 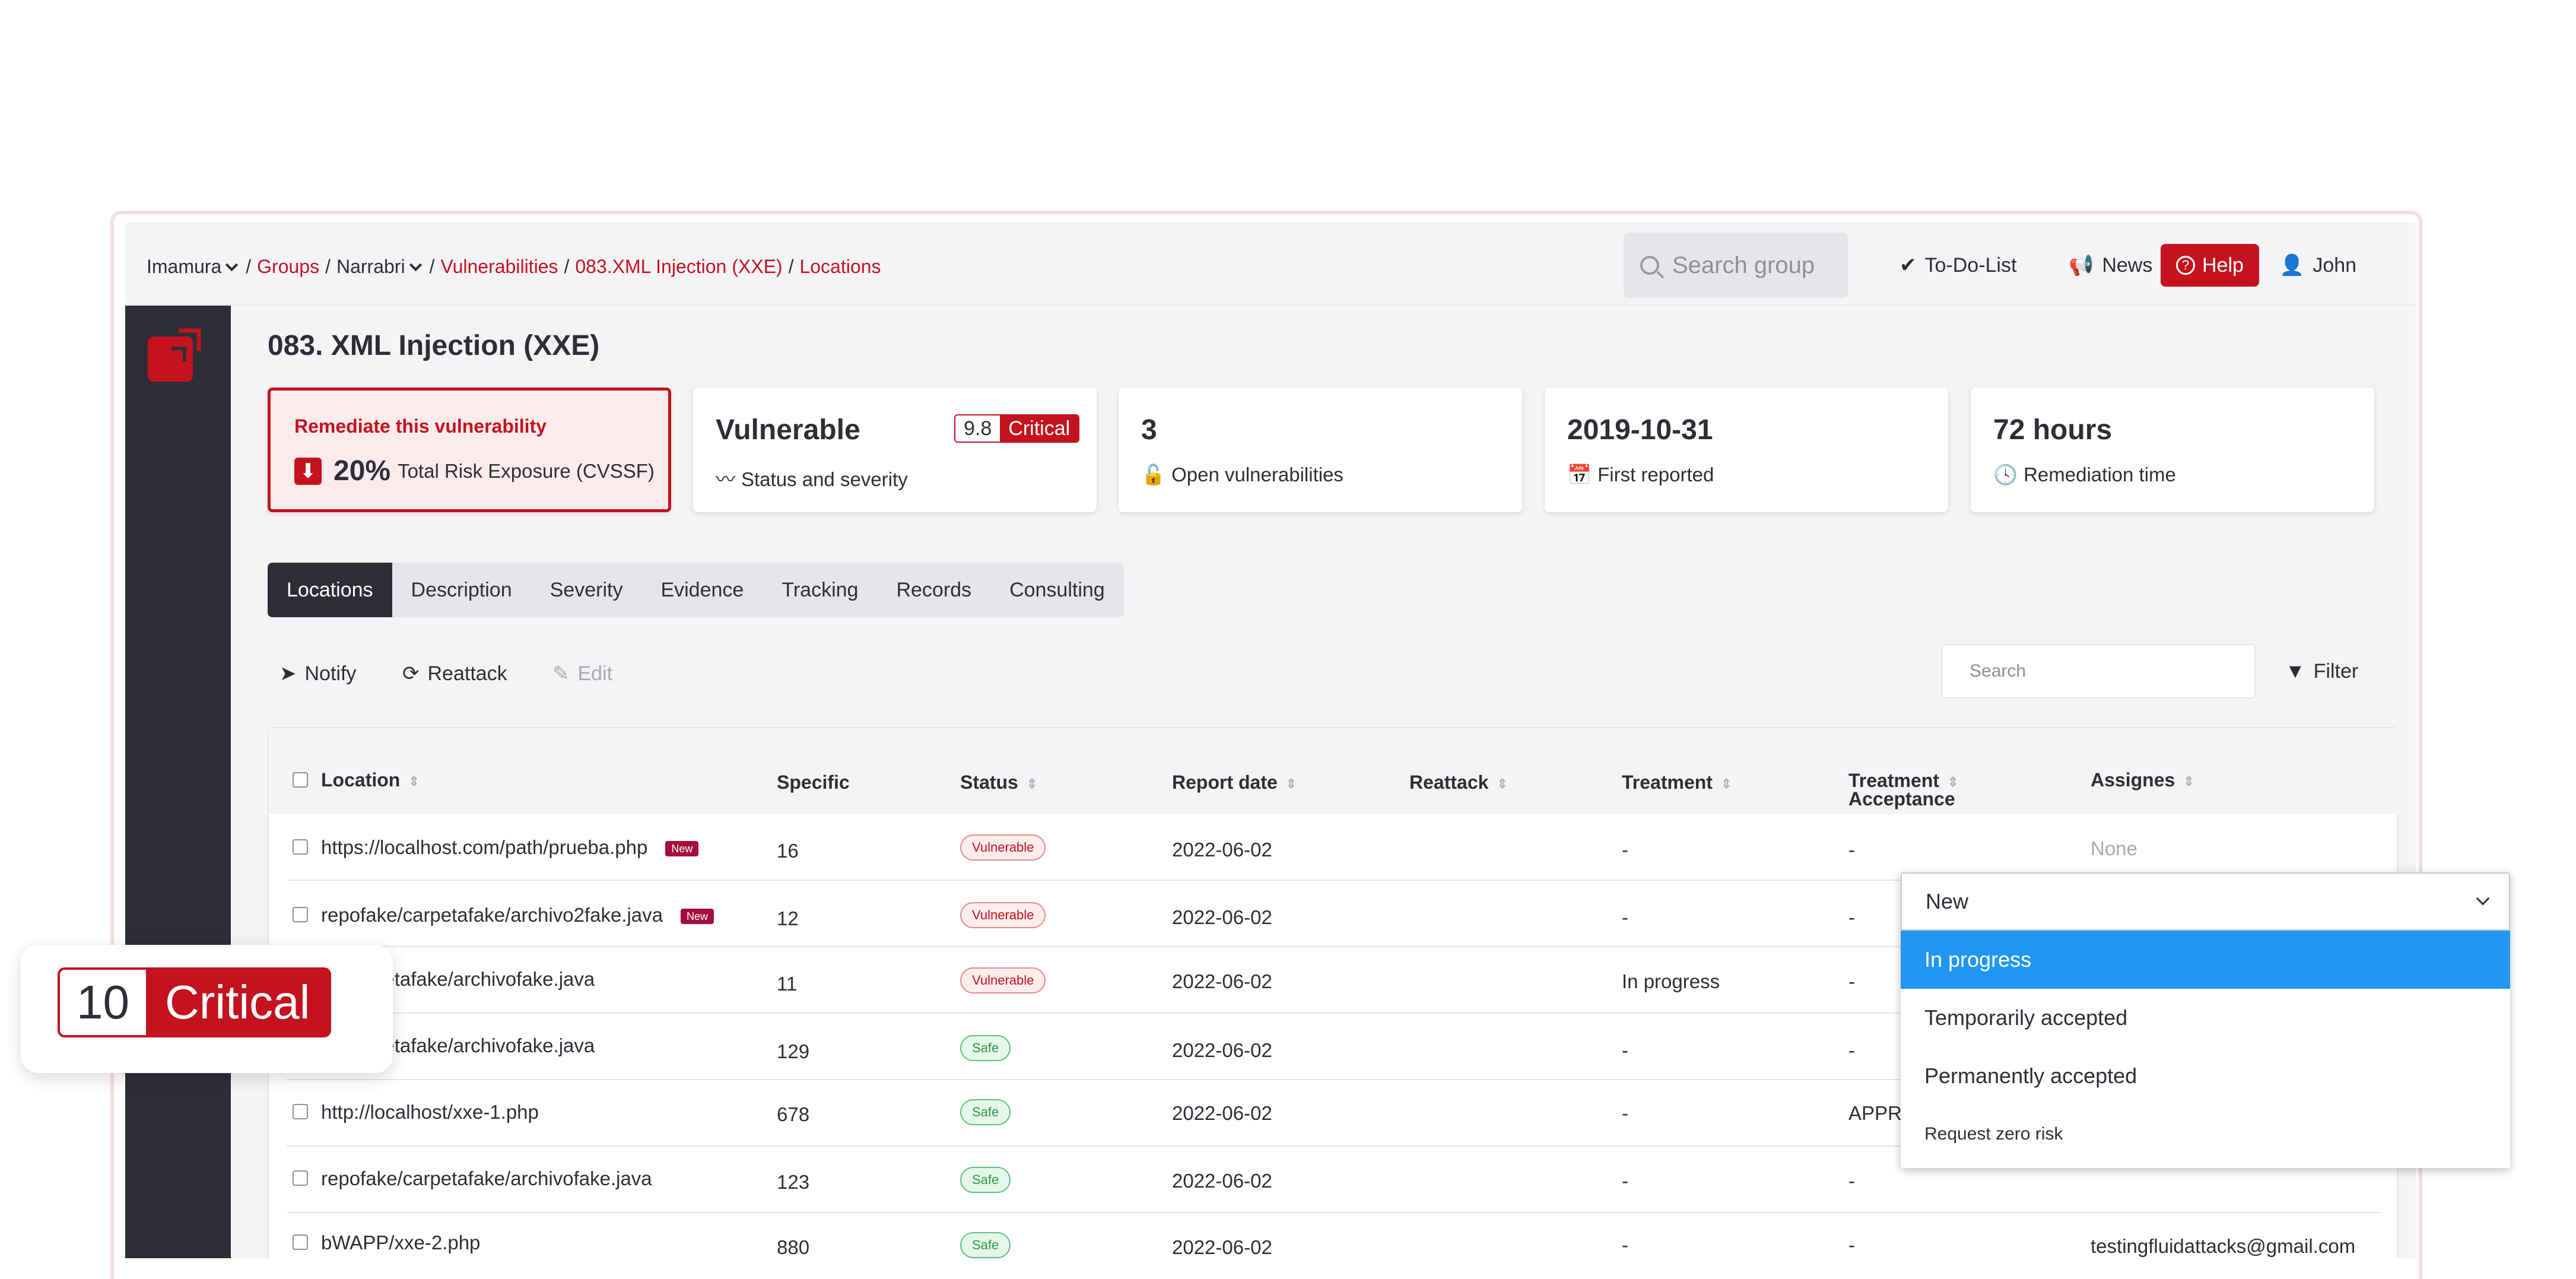 I want to click on filter-icon: ▼, so click(x=2295, y=671).